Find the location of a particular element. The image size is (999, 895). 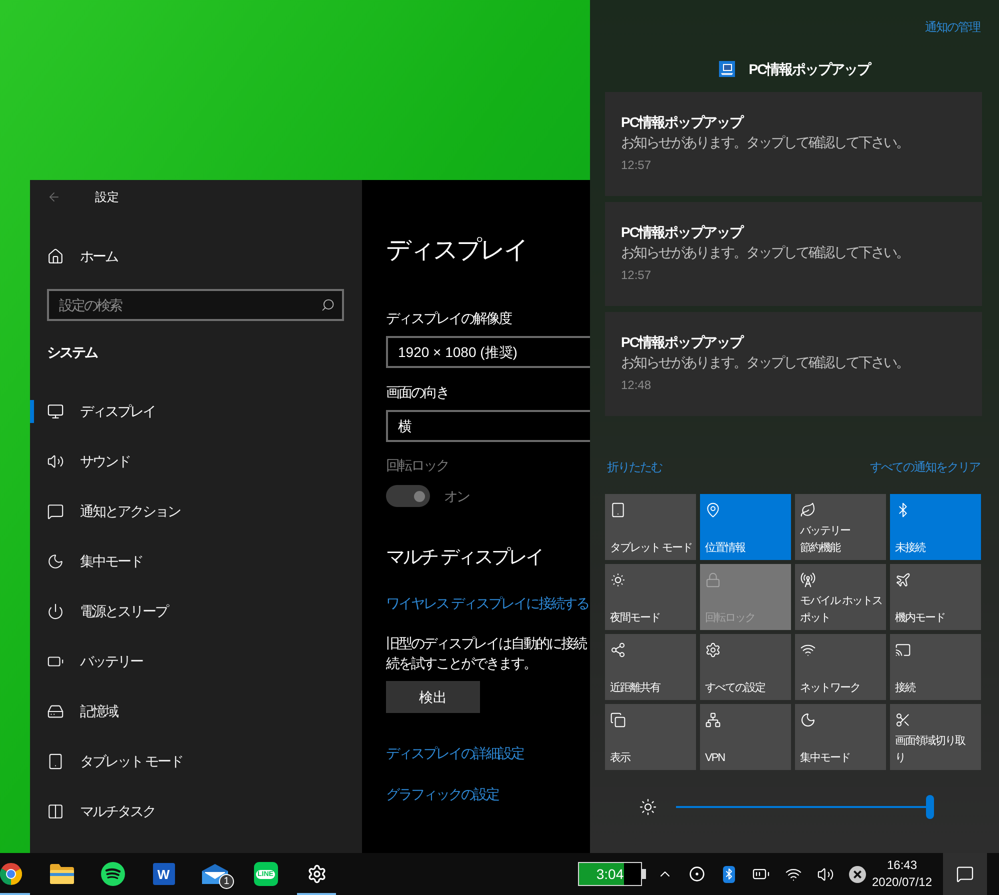

wireless-display-link: ワイヤレス ディスプレイに接続する is located at coordinates (487, 603).